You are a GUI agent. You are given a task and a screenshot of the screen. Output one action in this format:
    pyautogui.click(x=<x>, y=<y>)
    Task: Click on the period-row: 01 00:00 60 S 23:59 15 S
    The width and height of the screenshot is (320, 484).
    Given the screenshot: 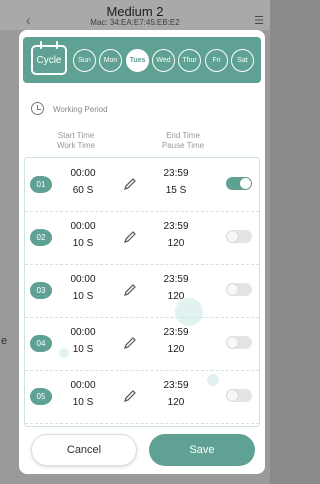 What is the action you would take?
    pyautogui.click(x=142, y=185)
    